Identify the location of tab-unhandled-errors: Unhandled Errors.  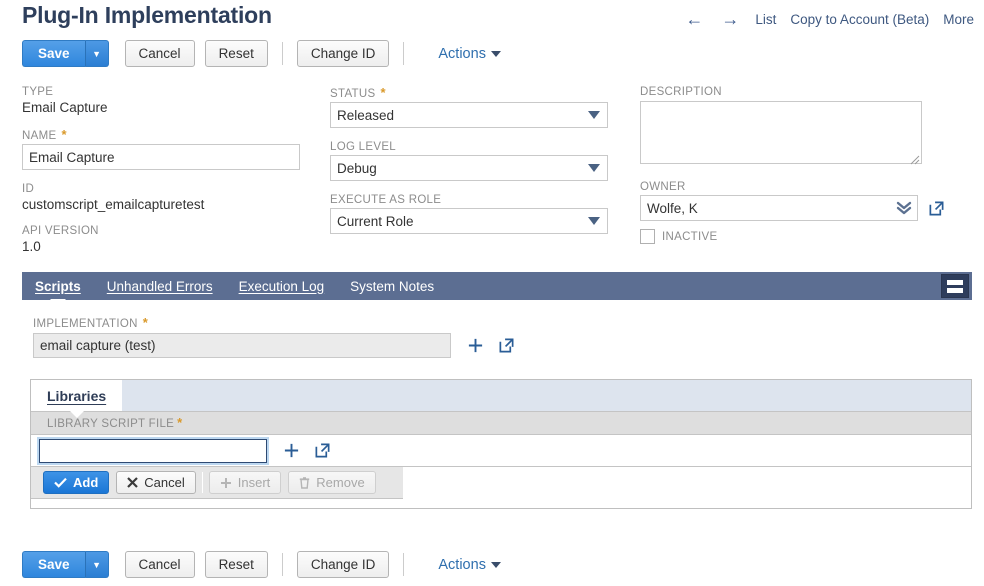
(160, 286).